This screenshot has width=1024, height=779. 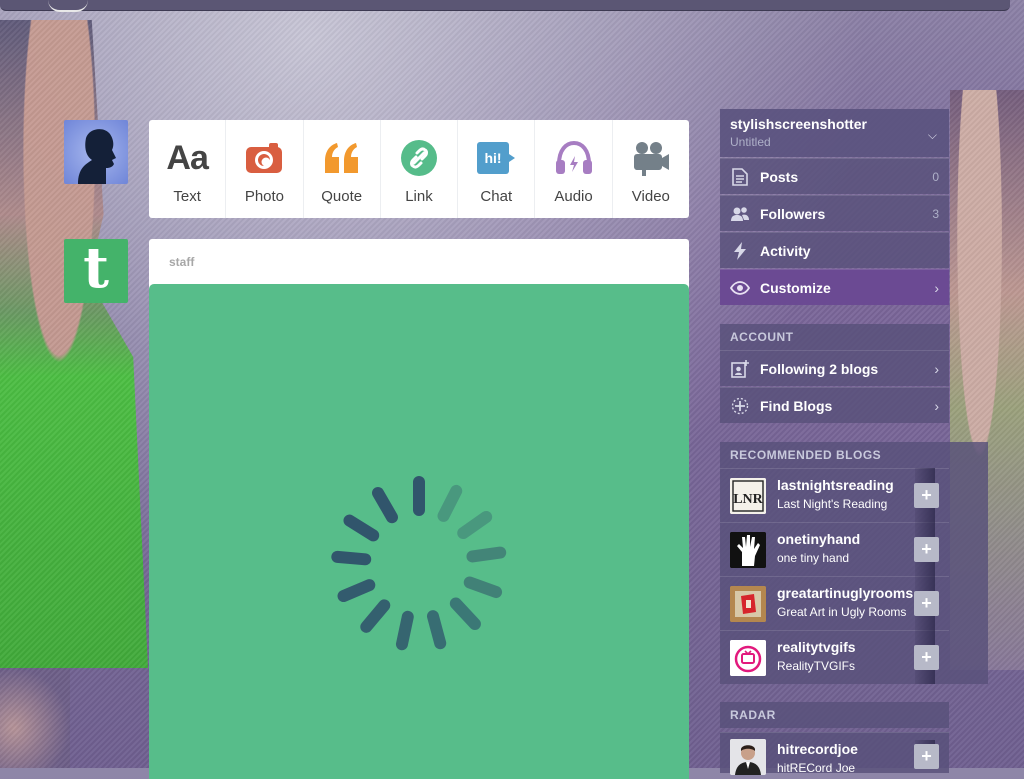 What do you see at coordinates (779, 176) in the screenshot?
I see `sidebar-item-label: Posts` at bounding box center [779, 176].